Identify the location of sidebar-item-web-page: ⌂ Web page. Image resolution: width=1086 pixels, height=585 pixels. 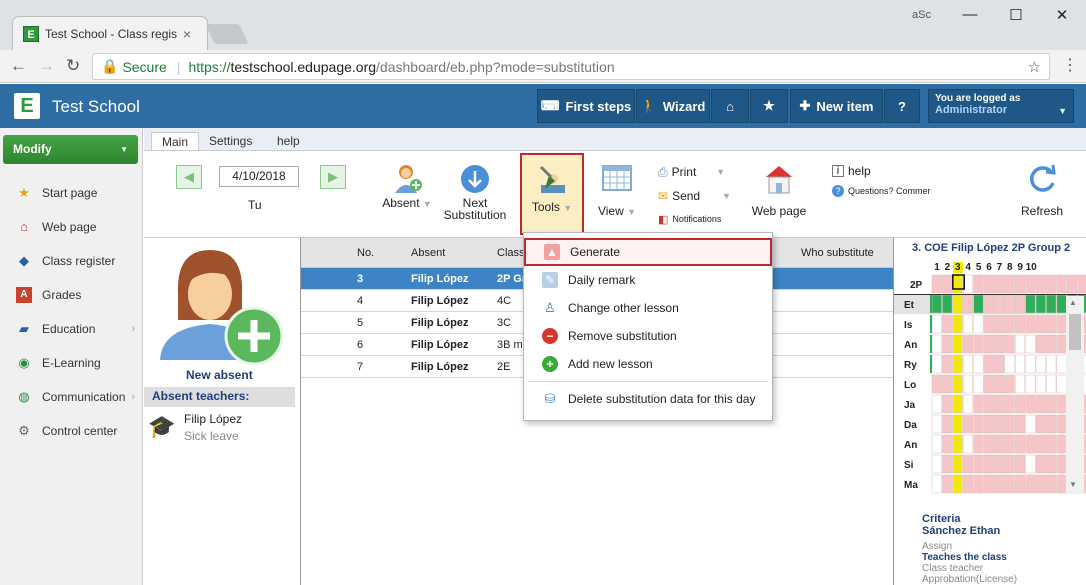
(71, 227).